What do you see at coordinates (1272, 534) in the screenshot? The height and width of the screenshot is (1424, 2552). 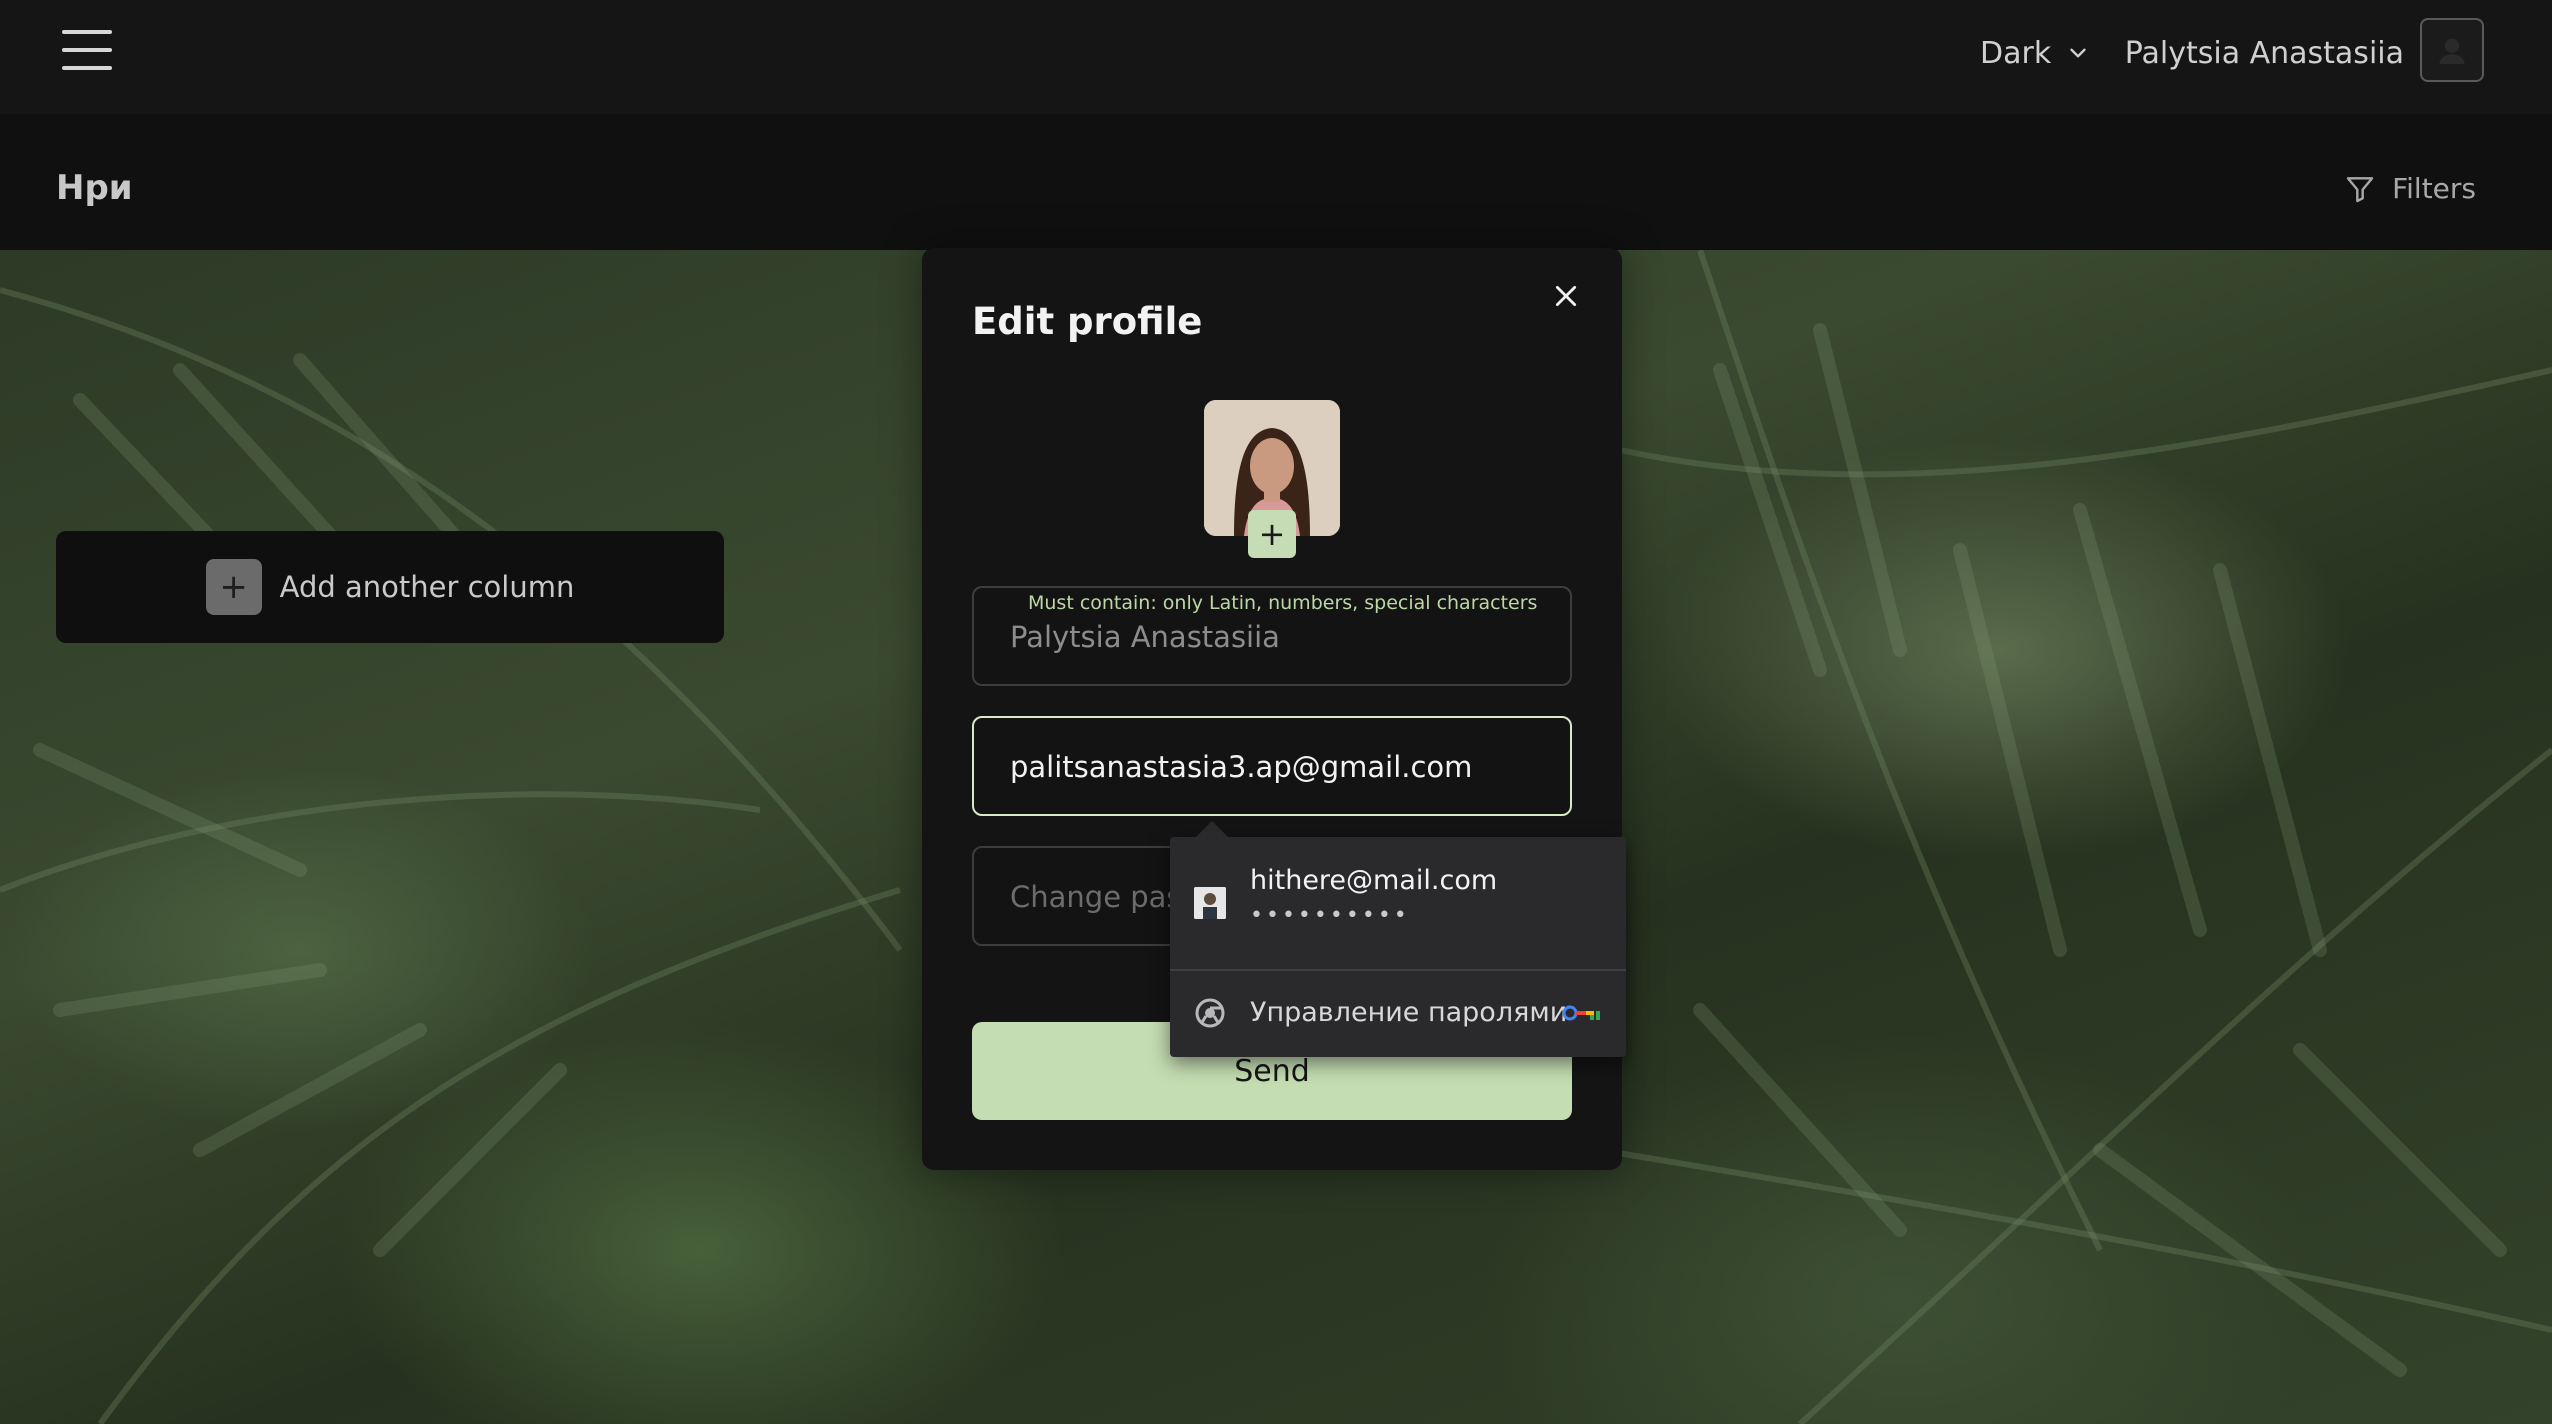 I see `add-photo-button: +` at bounding box center [1272, 534].